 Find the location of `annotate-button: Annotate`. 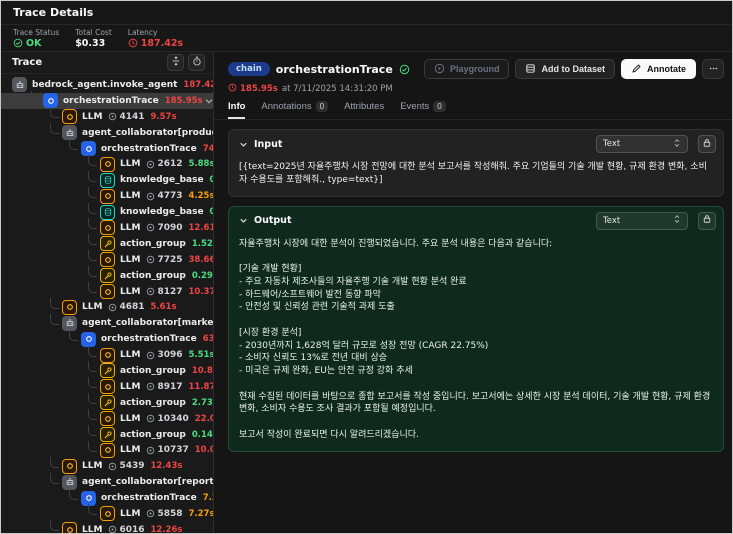

annotate-button: Annotate is located at coordinates (658, 69).